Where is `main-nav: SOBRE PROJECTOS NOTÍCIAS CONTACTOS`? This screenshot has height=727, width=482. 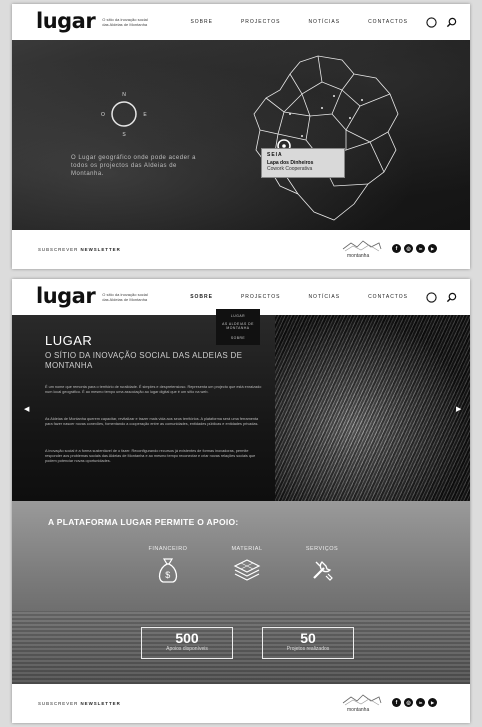
main-nav: SOBRE PROJECTOS NOTÍCIAS CONTACTOS is located at coordinates (324, 22).